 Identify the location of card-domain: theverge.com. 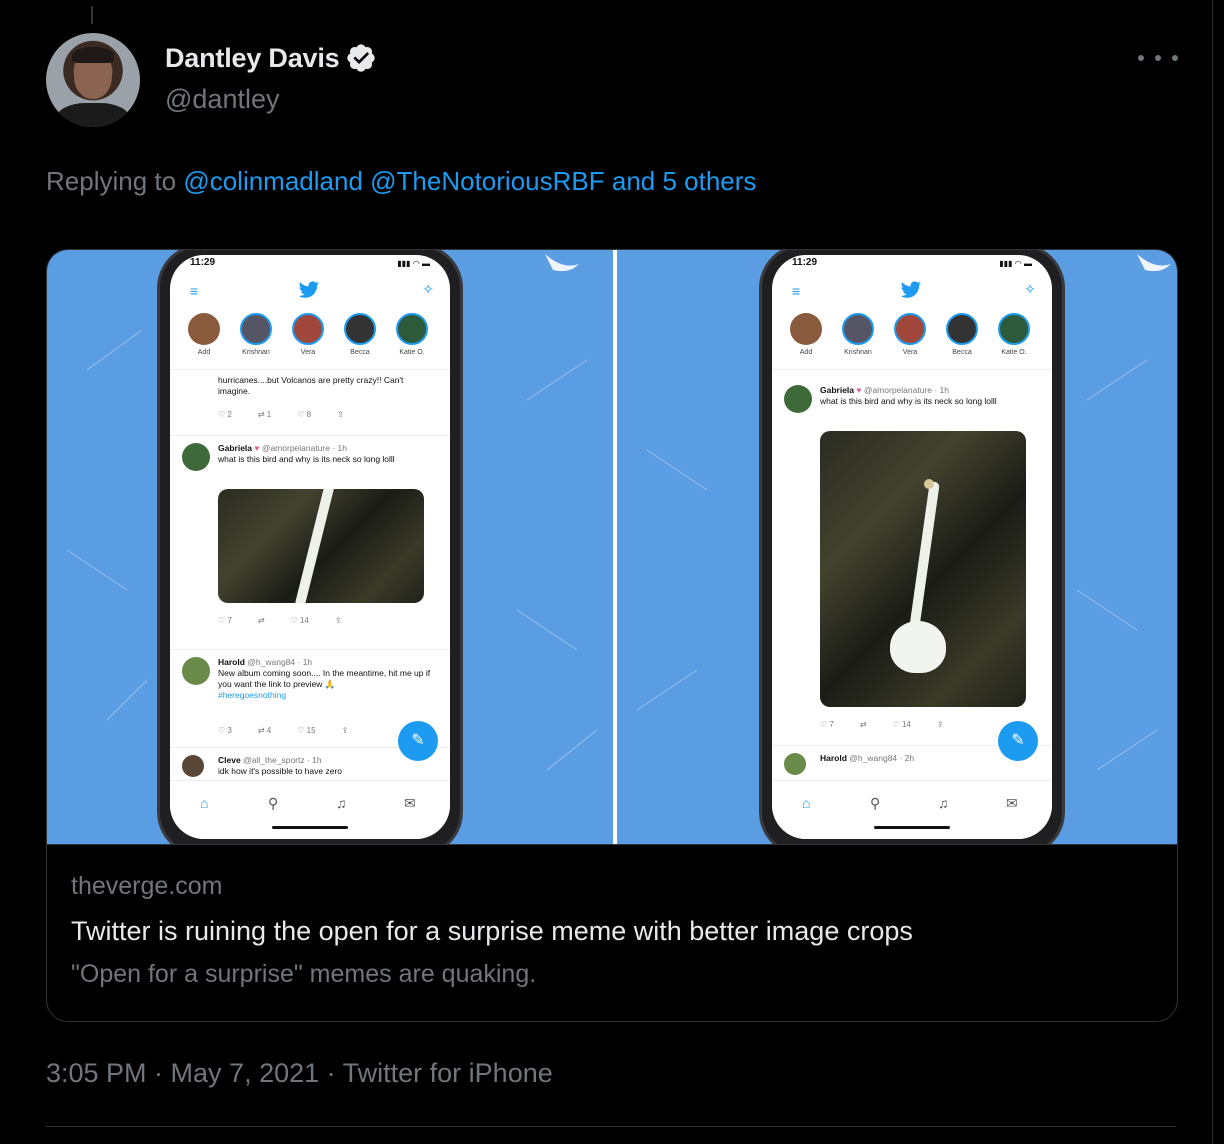
(147, 886).